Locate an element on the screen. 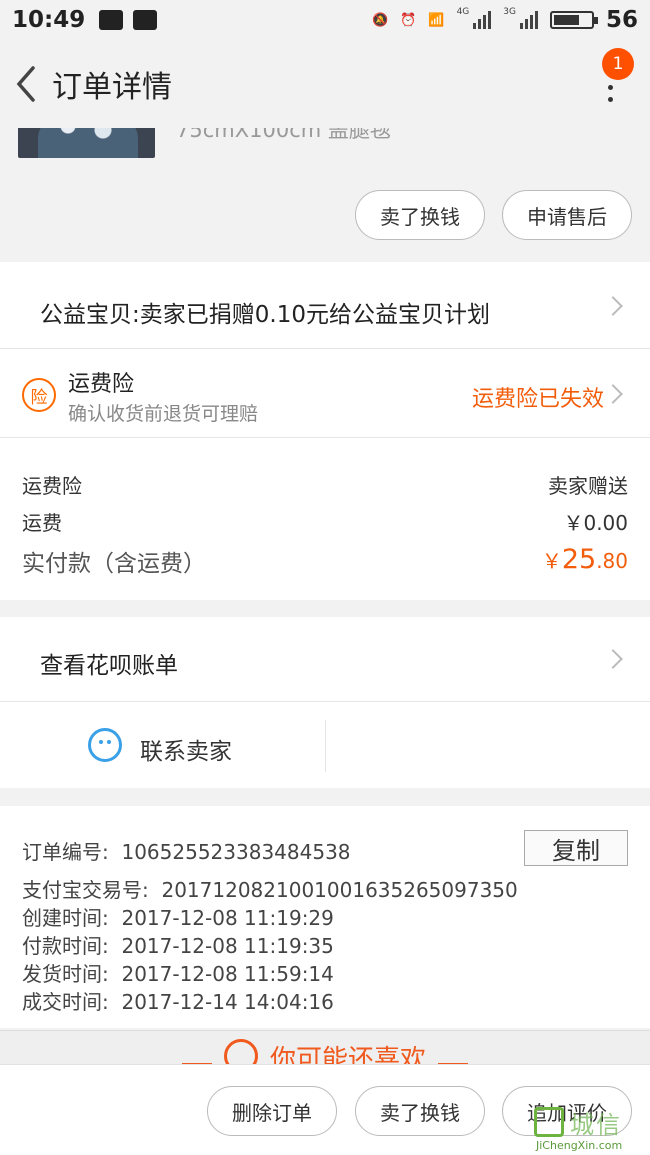 This screenshot has width=650, height=1155. insurance-subtitle: 确认收货前退货可理赔 is located at coordinates (163, 414).